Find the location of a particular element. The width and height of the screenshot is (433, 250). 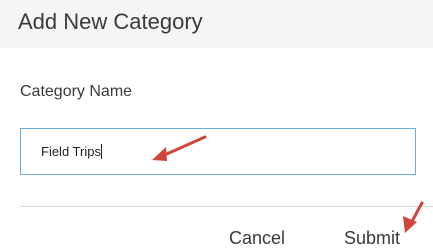

text-caret is located at coordinates (101, 151).